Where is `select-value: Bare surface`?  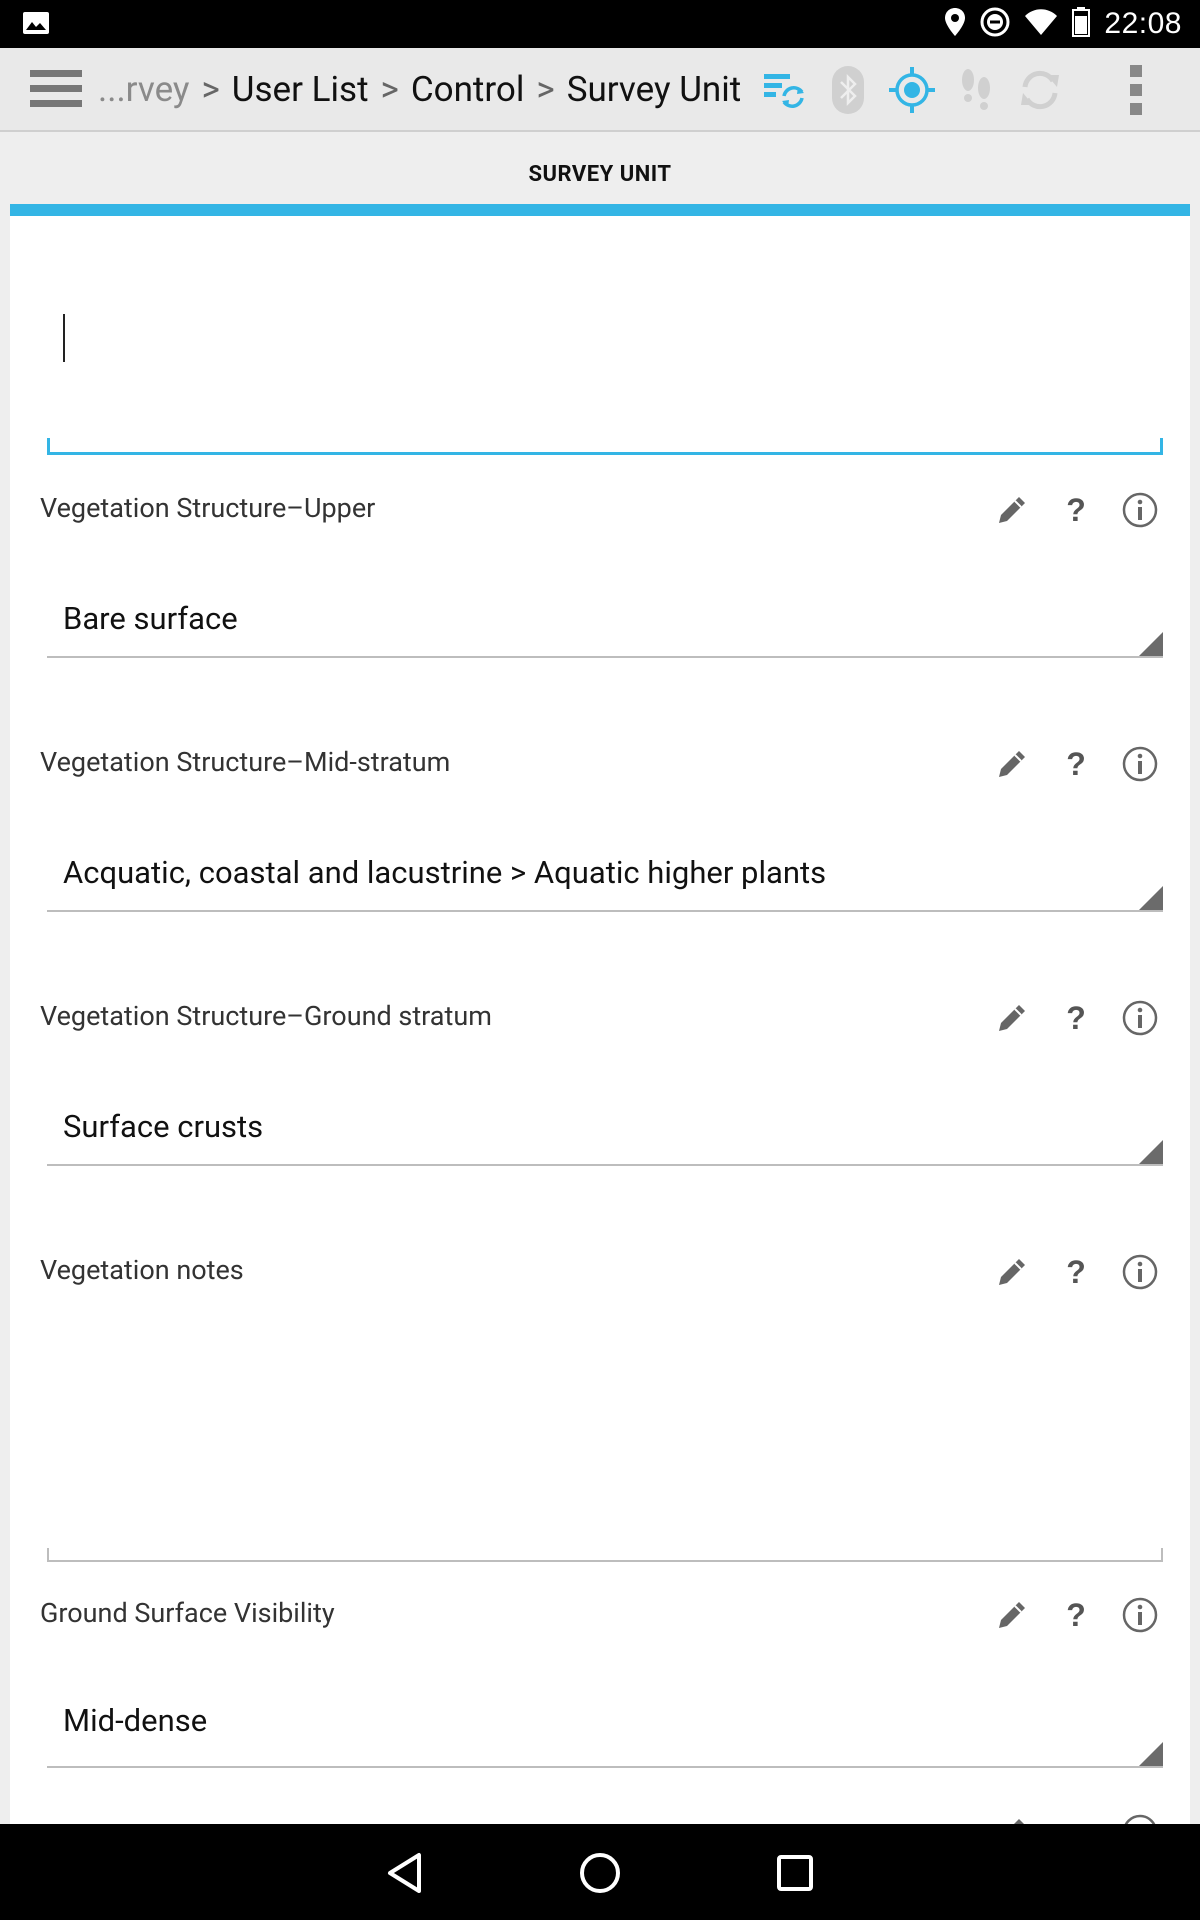
select-value: Bare surface is located at coordinates (150, 618).